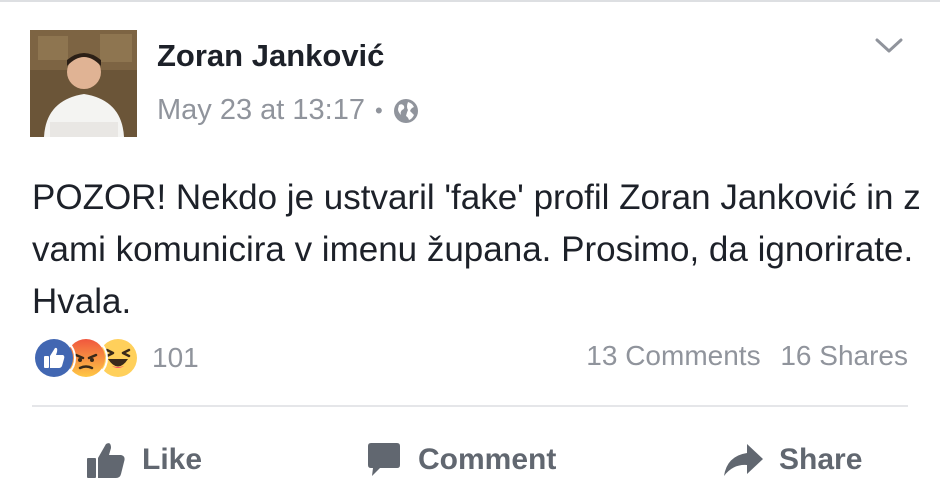 This screenshot has width=940, height=504. I want to click on post-timestamp: May 23 at 13:17, so click(261, 110).